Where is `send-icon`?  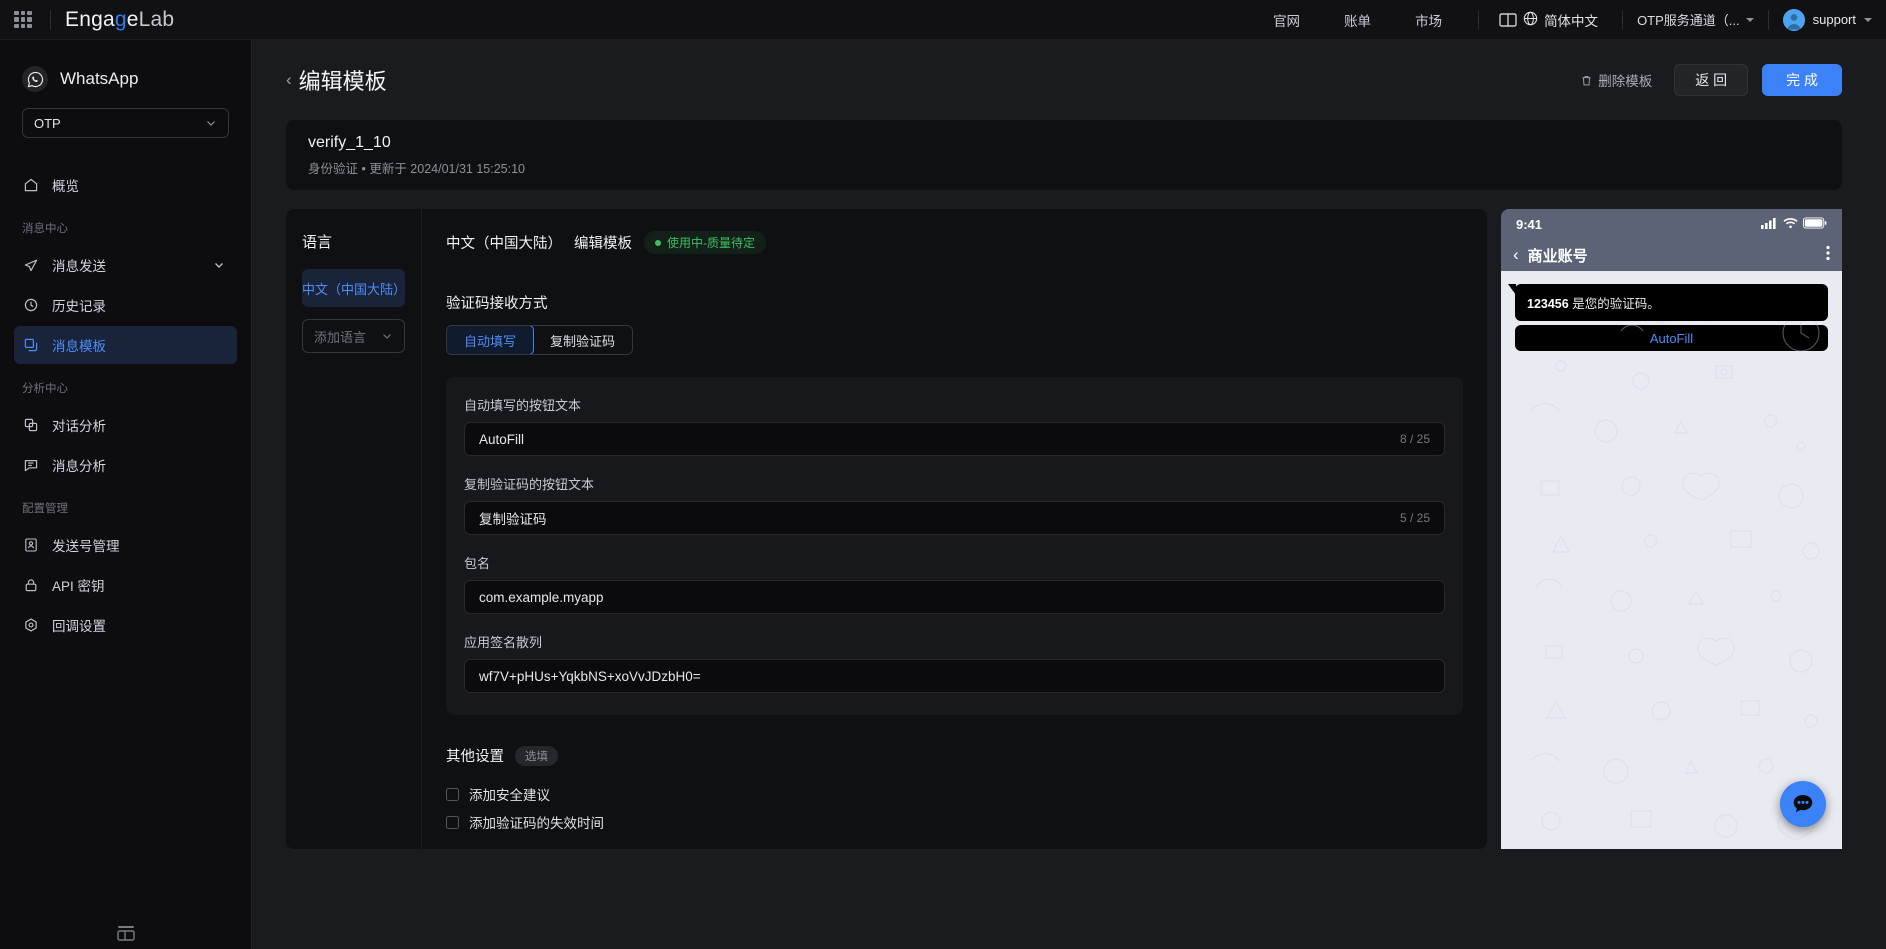 send-icon is located at coordinates (31, 265).